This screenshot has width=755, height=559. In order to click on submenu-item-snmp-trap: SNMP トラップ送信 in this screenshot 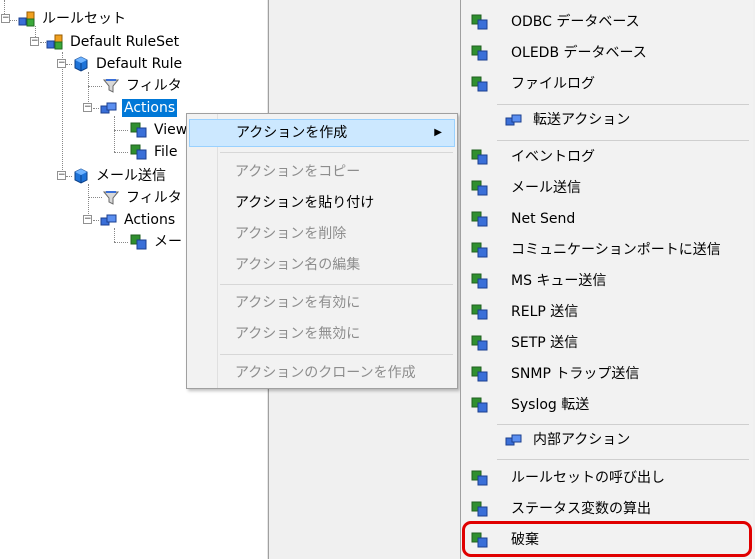, I will do `click(607, 374)`.